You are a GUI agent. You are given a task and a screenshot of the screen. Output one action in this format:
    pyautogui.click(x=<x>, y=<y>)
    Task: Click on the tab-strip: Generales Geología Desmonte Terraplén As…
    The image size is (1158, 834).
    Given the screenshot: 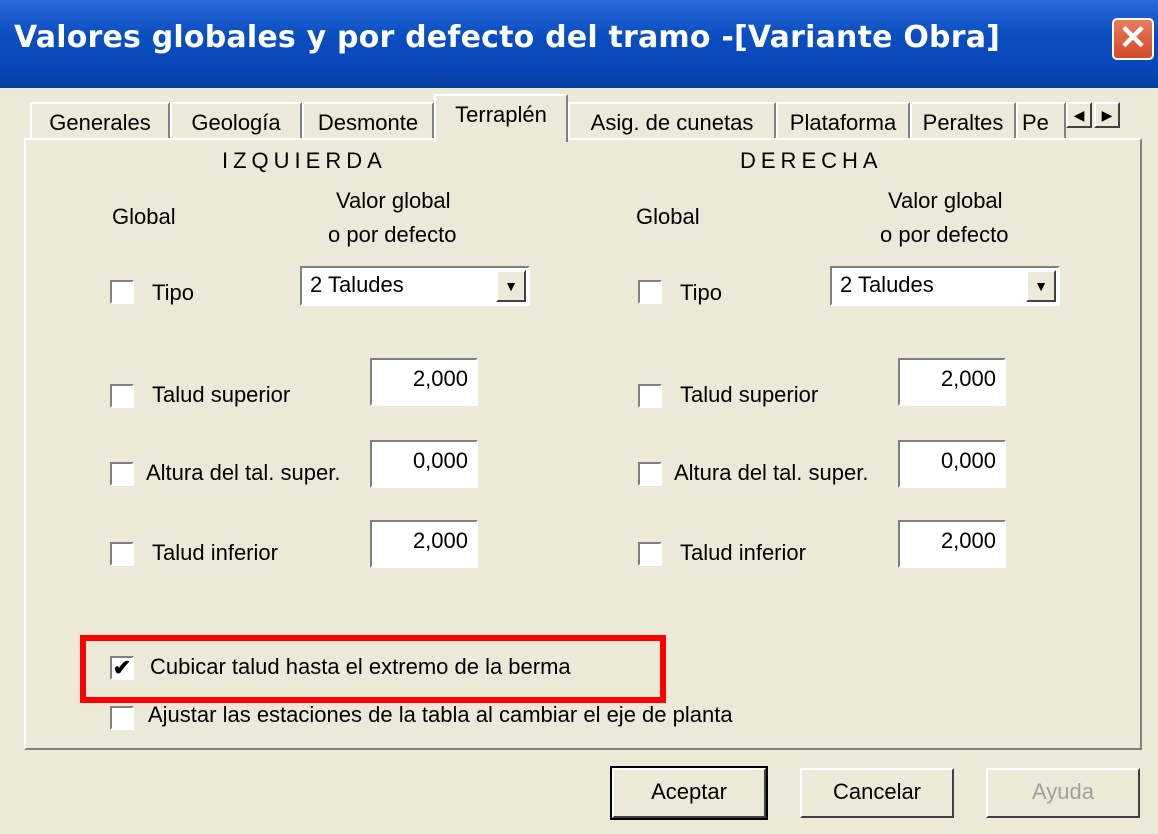 What is the action you would take?
    pyautogui.click(x=590, y=118)
    